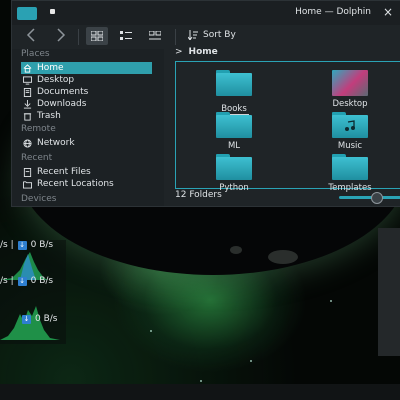 The width and height of the screenshot is (400, 400). I want to click on remote-header: Remote, so click(38, 129).